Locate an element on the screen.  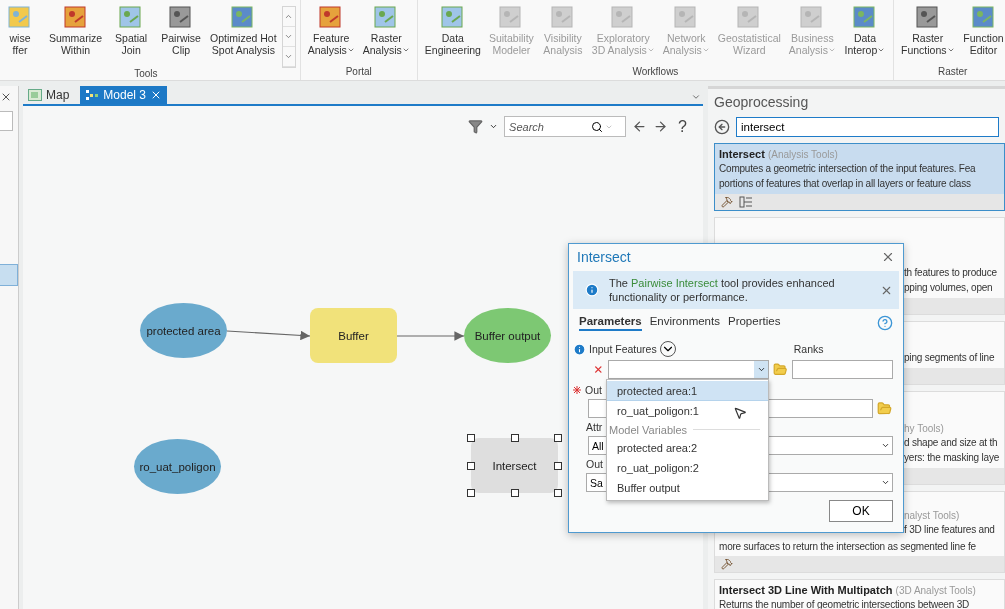
info-message: The Pairwise Intersect tool provides enhanced functionality or performance. is located at coordinates (722, 290).